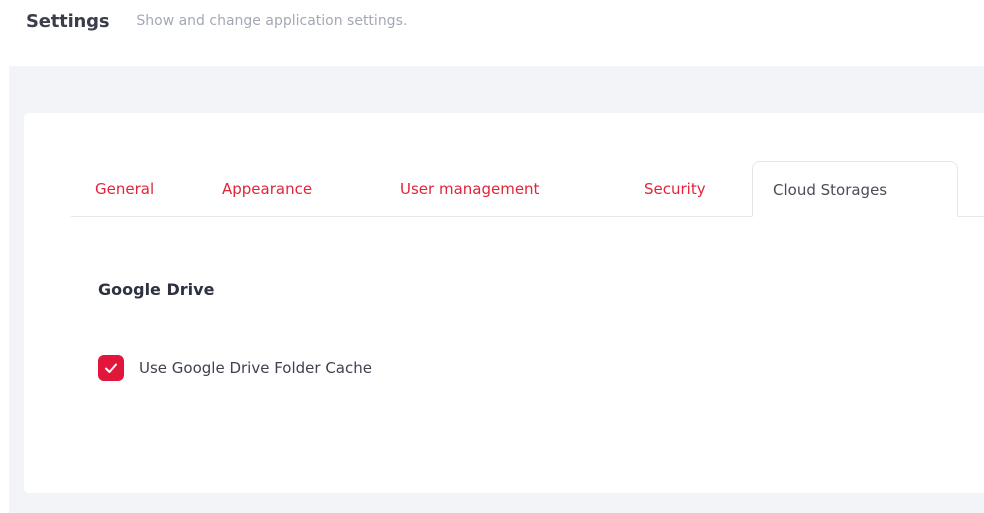  Describe the element at coordinates (68, 21) in the screenshot. I see `page-title: Settings` at that location.